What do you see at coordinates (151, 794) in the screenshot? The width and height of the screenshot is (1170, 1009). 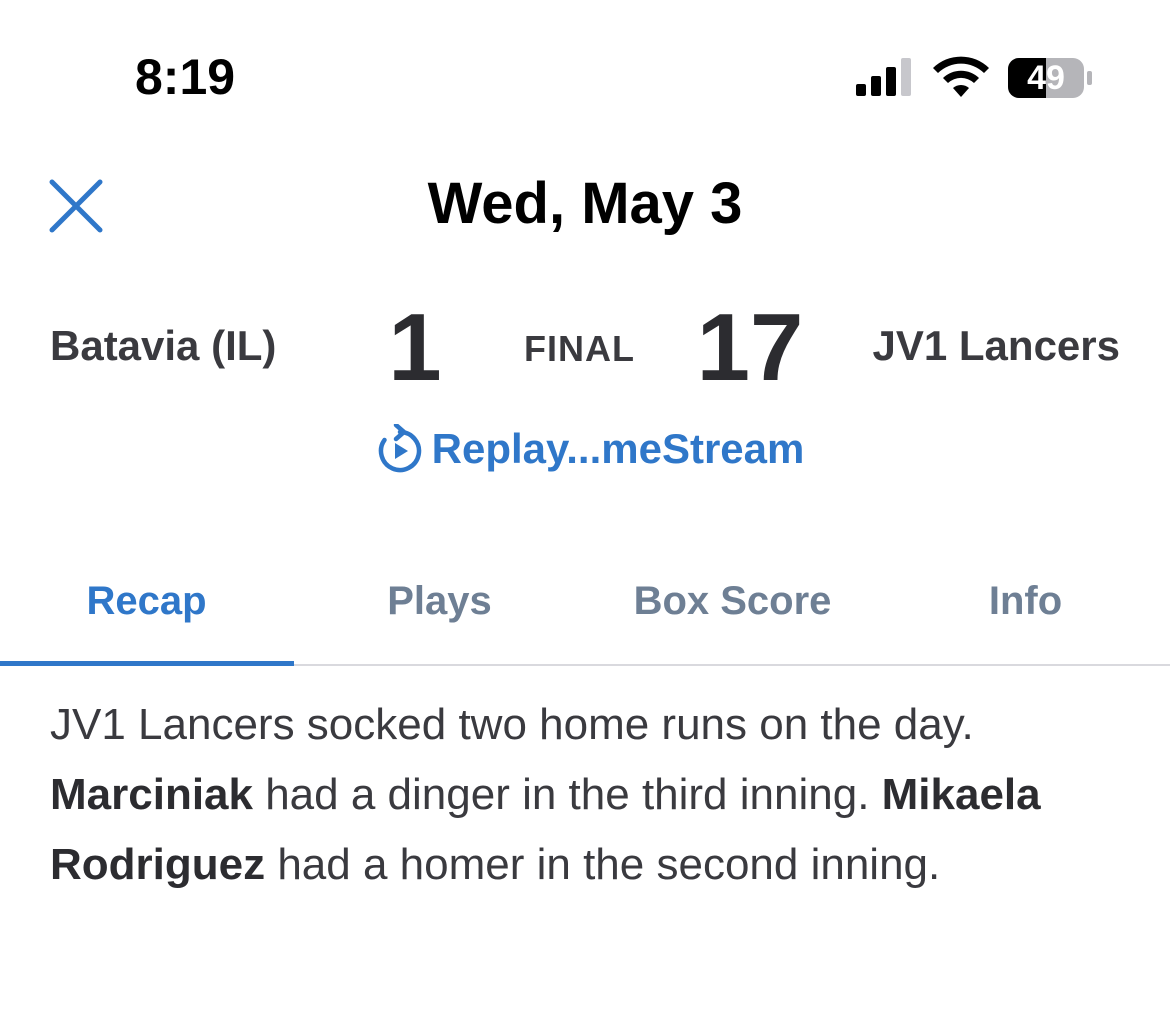 I see `recap-player-marciniak: Marciniak` at bounding box center [151, 794].